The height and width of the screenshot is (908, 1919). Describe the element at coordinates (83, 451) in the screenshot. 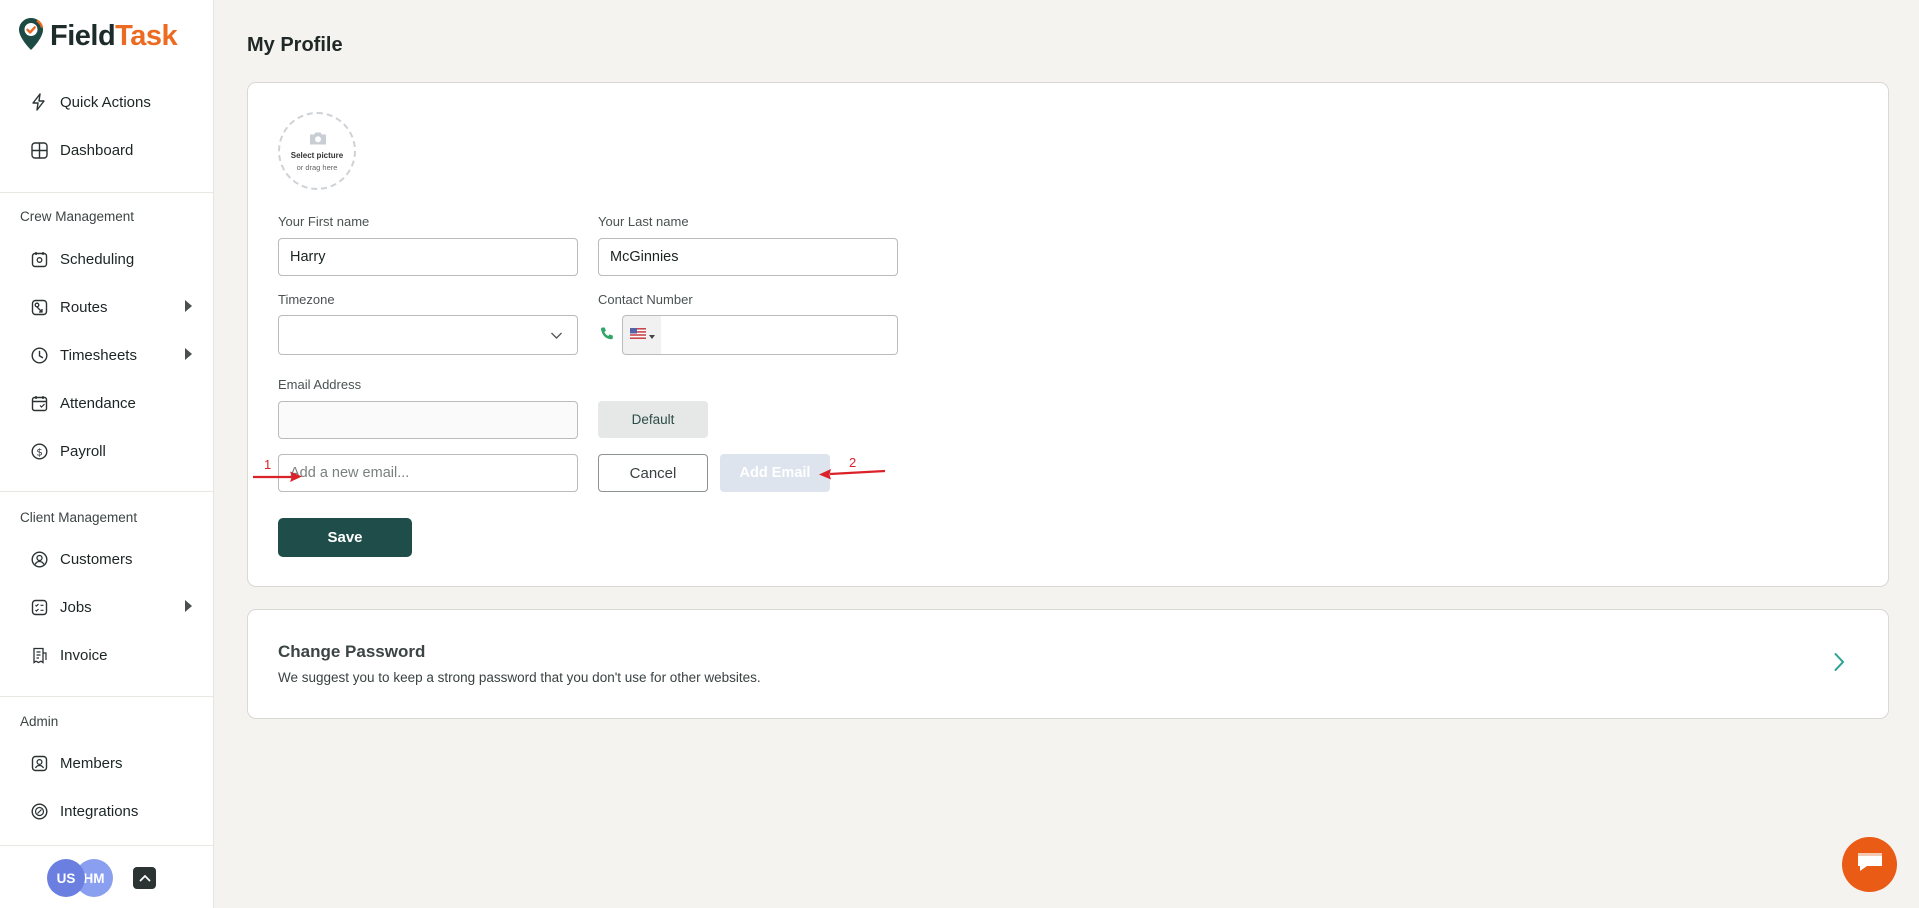

I see `sidebar-item-label: Payroll` at that location.